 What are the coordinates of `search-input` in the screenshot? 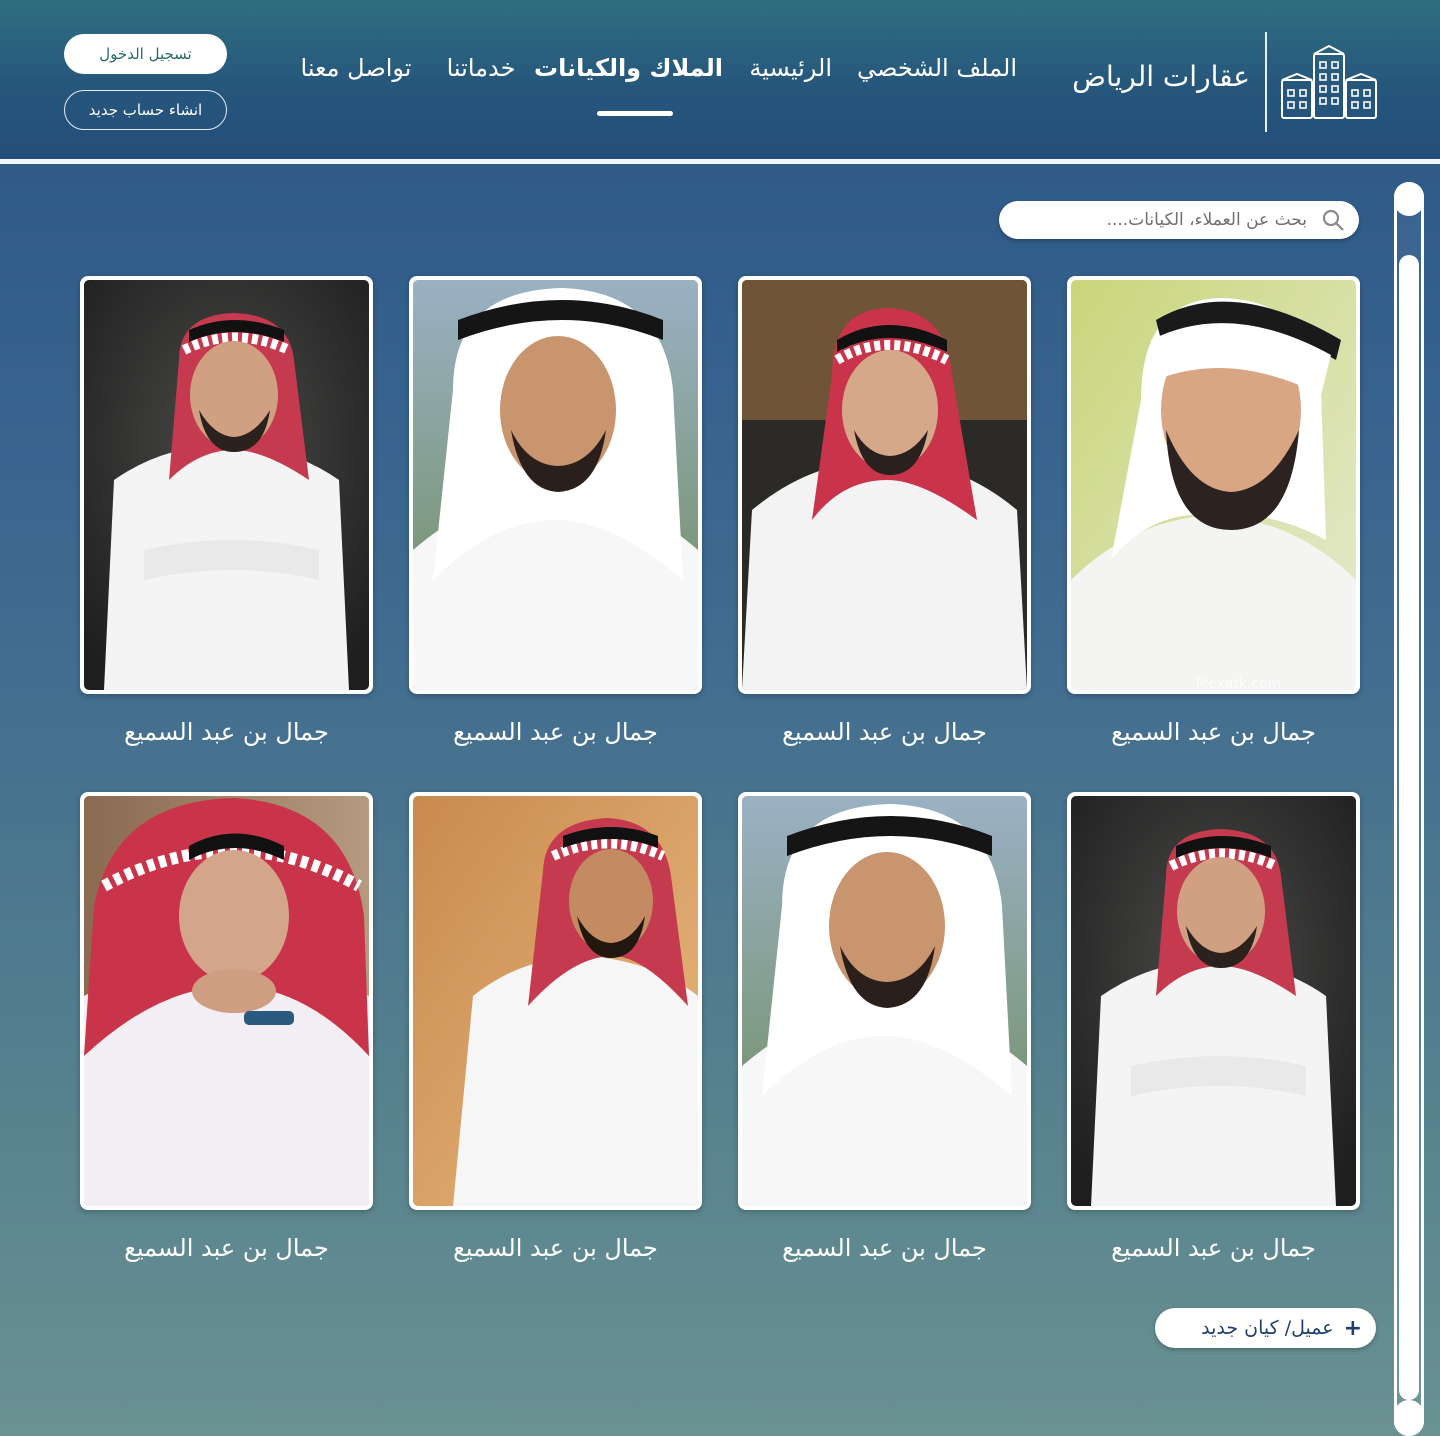 It's located at (1162, 220).